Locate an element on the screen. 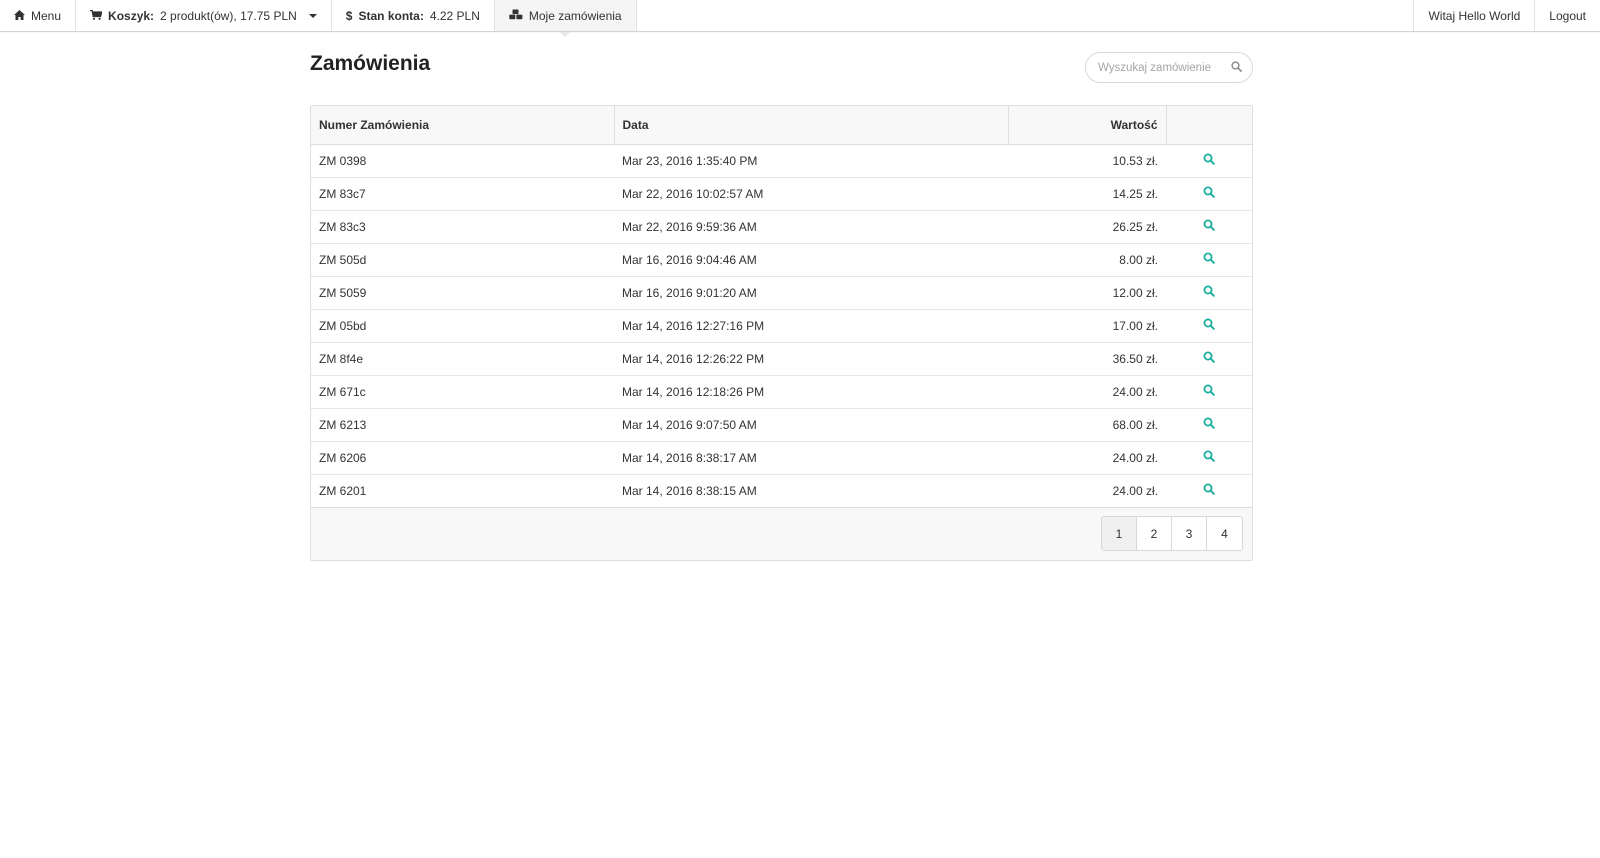 Image resolution: width=1600 pixels, height=858 pixels. order-number: ZM 6213 is located at coordinates (462, 425).